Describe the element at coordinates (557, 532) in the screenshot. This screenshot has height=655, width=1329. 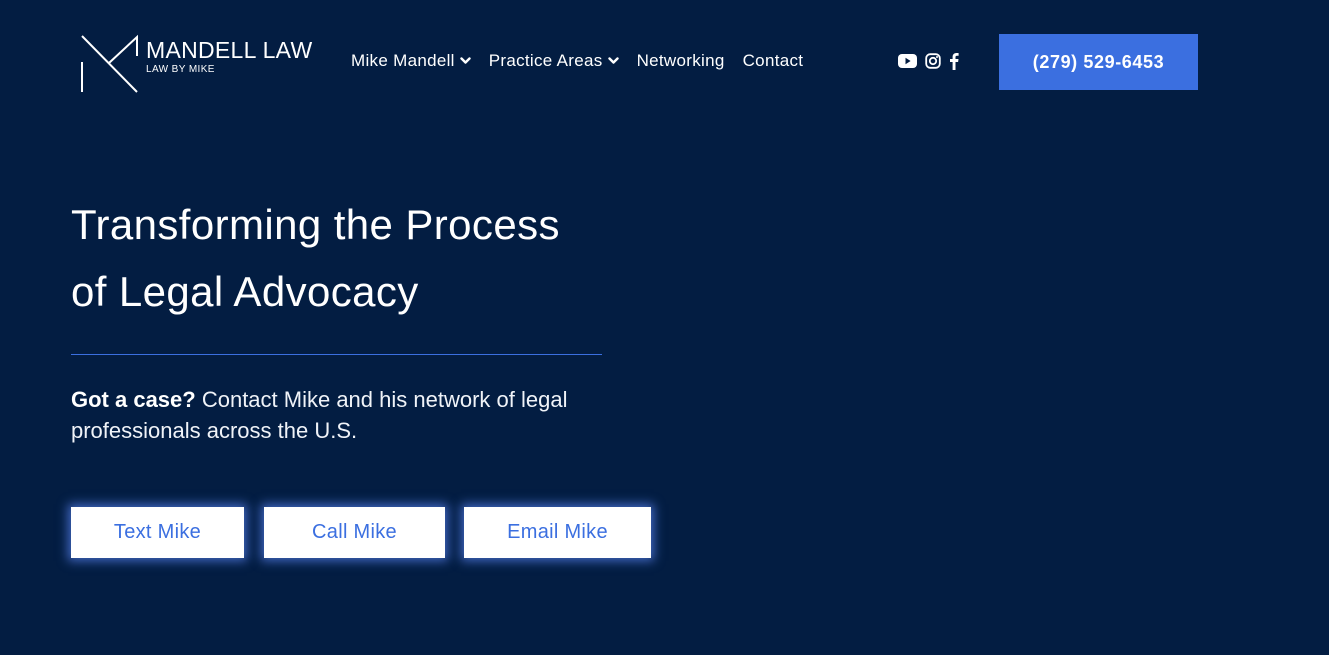
I see `email-mike-button: Email Mike` at that location.